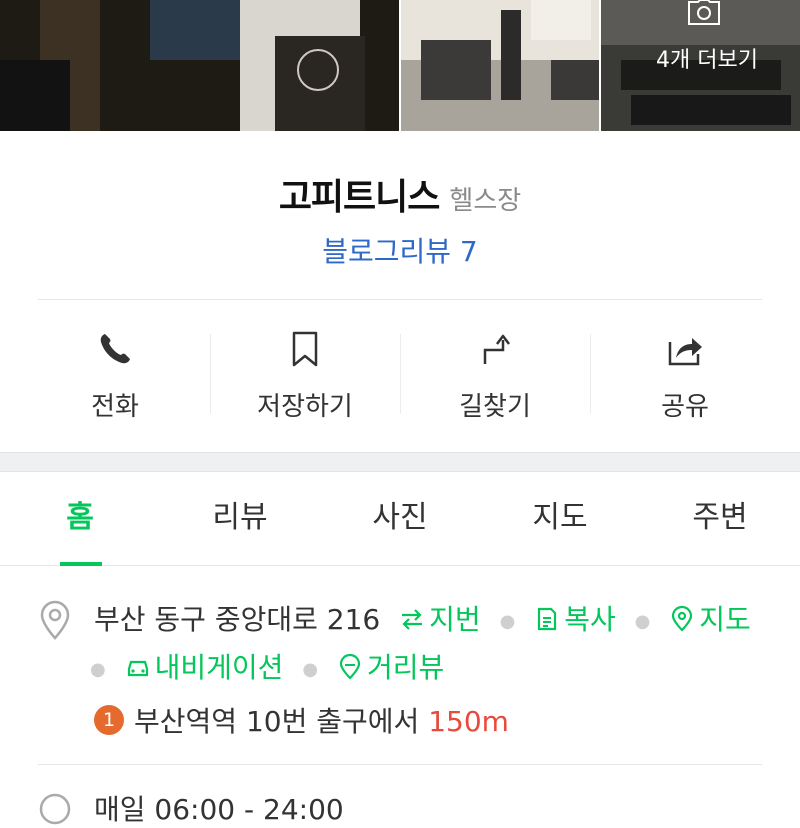  What do you see at coordinates (725, 619) in the screenshot?
I see `map-label: 지도` at bounding box center [725, 619].